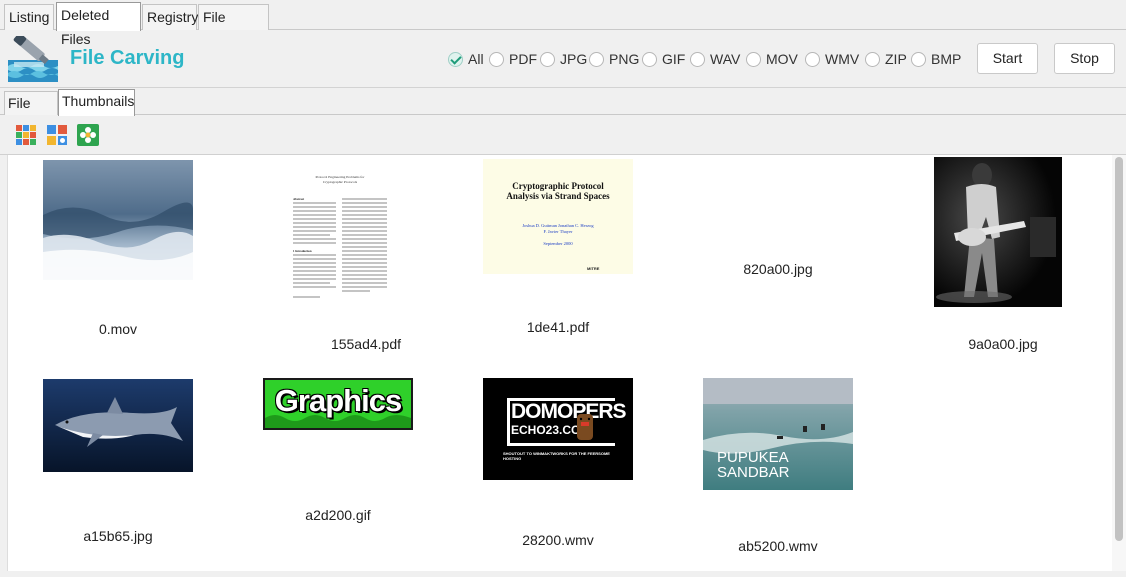  What do you see at coordinates (558, 327) in the screenshot?
I see `thumbnail-filename: 1de41.pdf` at bounding box center [558, 327].